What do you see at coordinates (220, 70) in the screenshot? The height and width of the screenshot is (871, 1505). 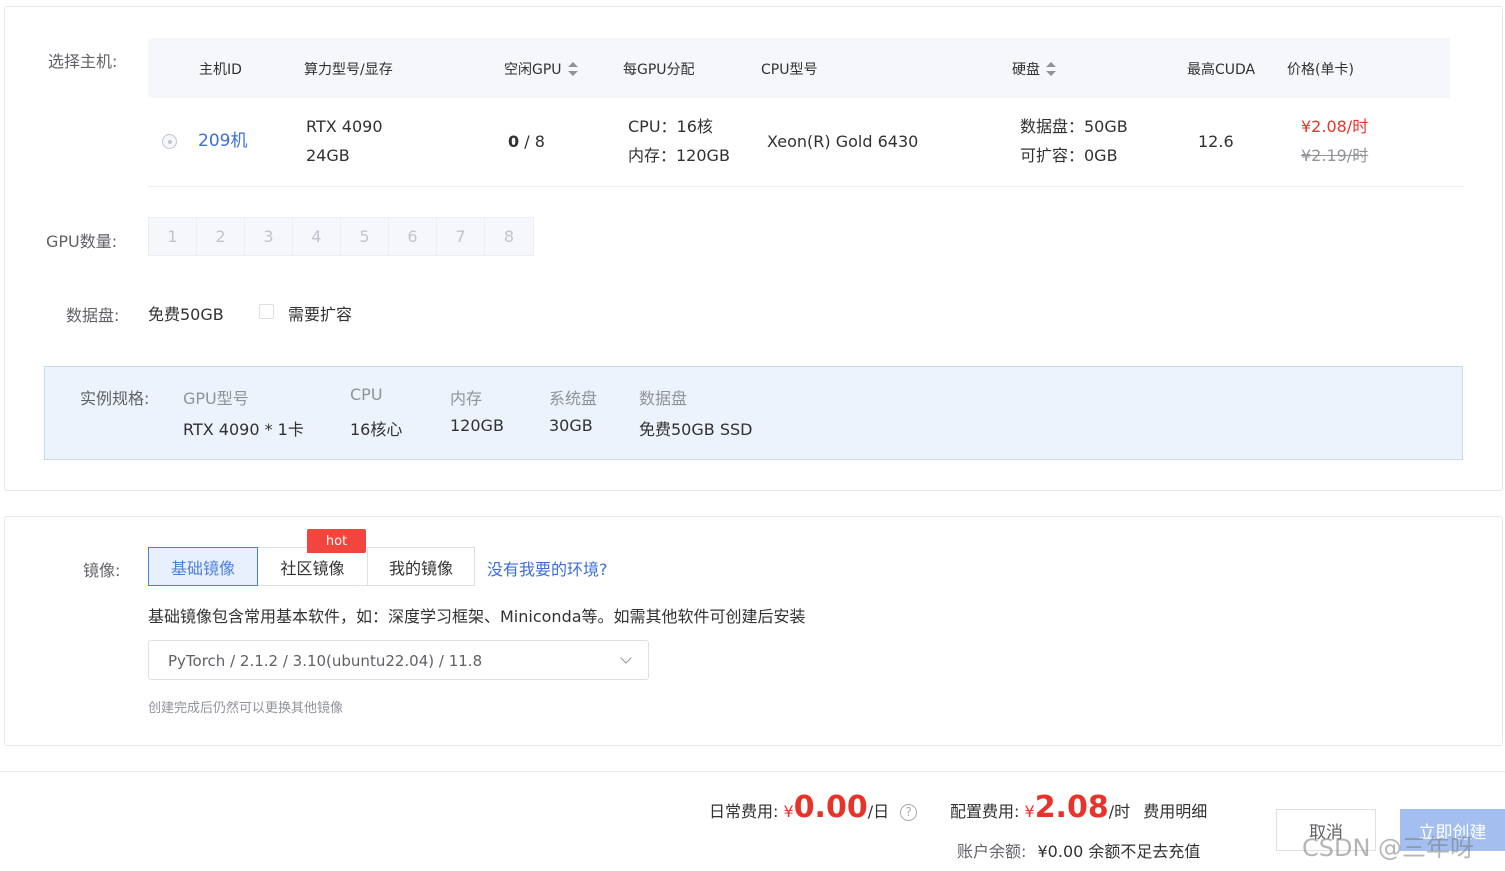 I see `col-host-id: 主机ID` at bounding box center [220, 70].